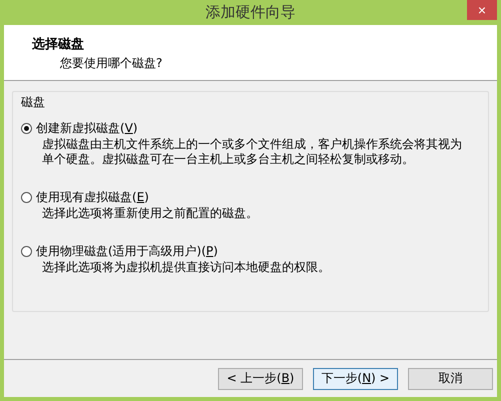 The height and width of the screenshot is (401, 501). I want to click on option-description: 虚拟磁盘由主机文件系统上的一个或多个文件组成，客户机操作系统会将其视为单个硬盘。虚拟磁盘可在一台主机上或多台主机之间轻松复制或移动。, so click(252, 152).